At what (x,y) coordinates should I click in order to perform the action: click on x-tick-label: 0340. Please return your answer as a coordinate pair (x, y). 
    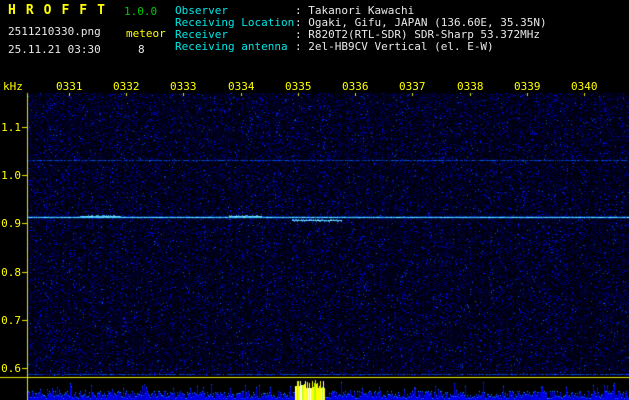
    Looking at the image, I should click on (584, 86).